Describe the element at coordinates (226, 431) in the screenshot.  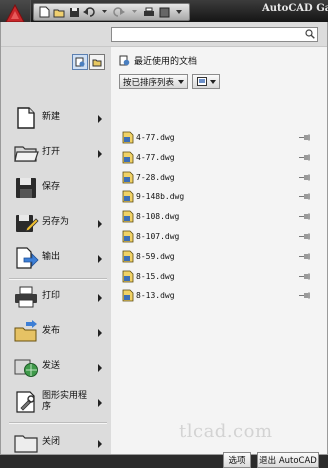
I see `watermark: tlcad.com` at that location.